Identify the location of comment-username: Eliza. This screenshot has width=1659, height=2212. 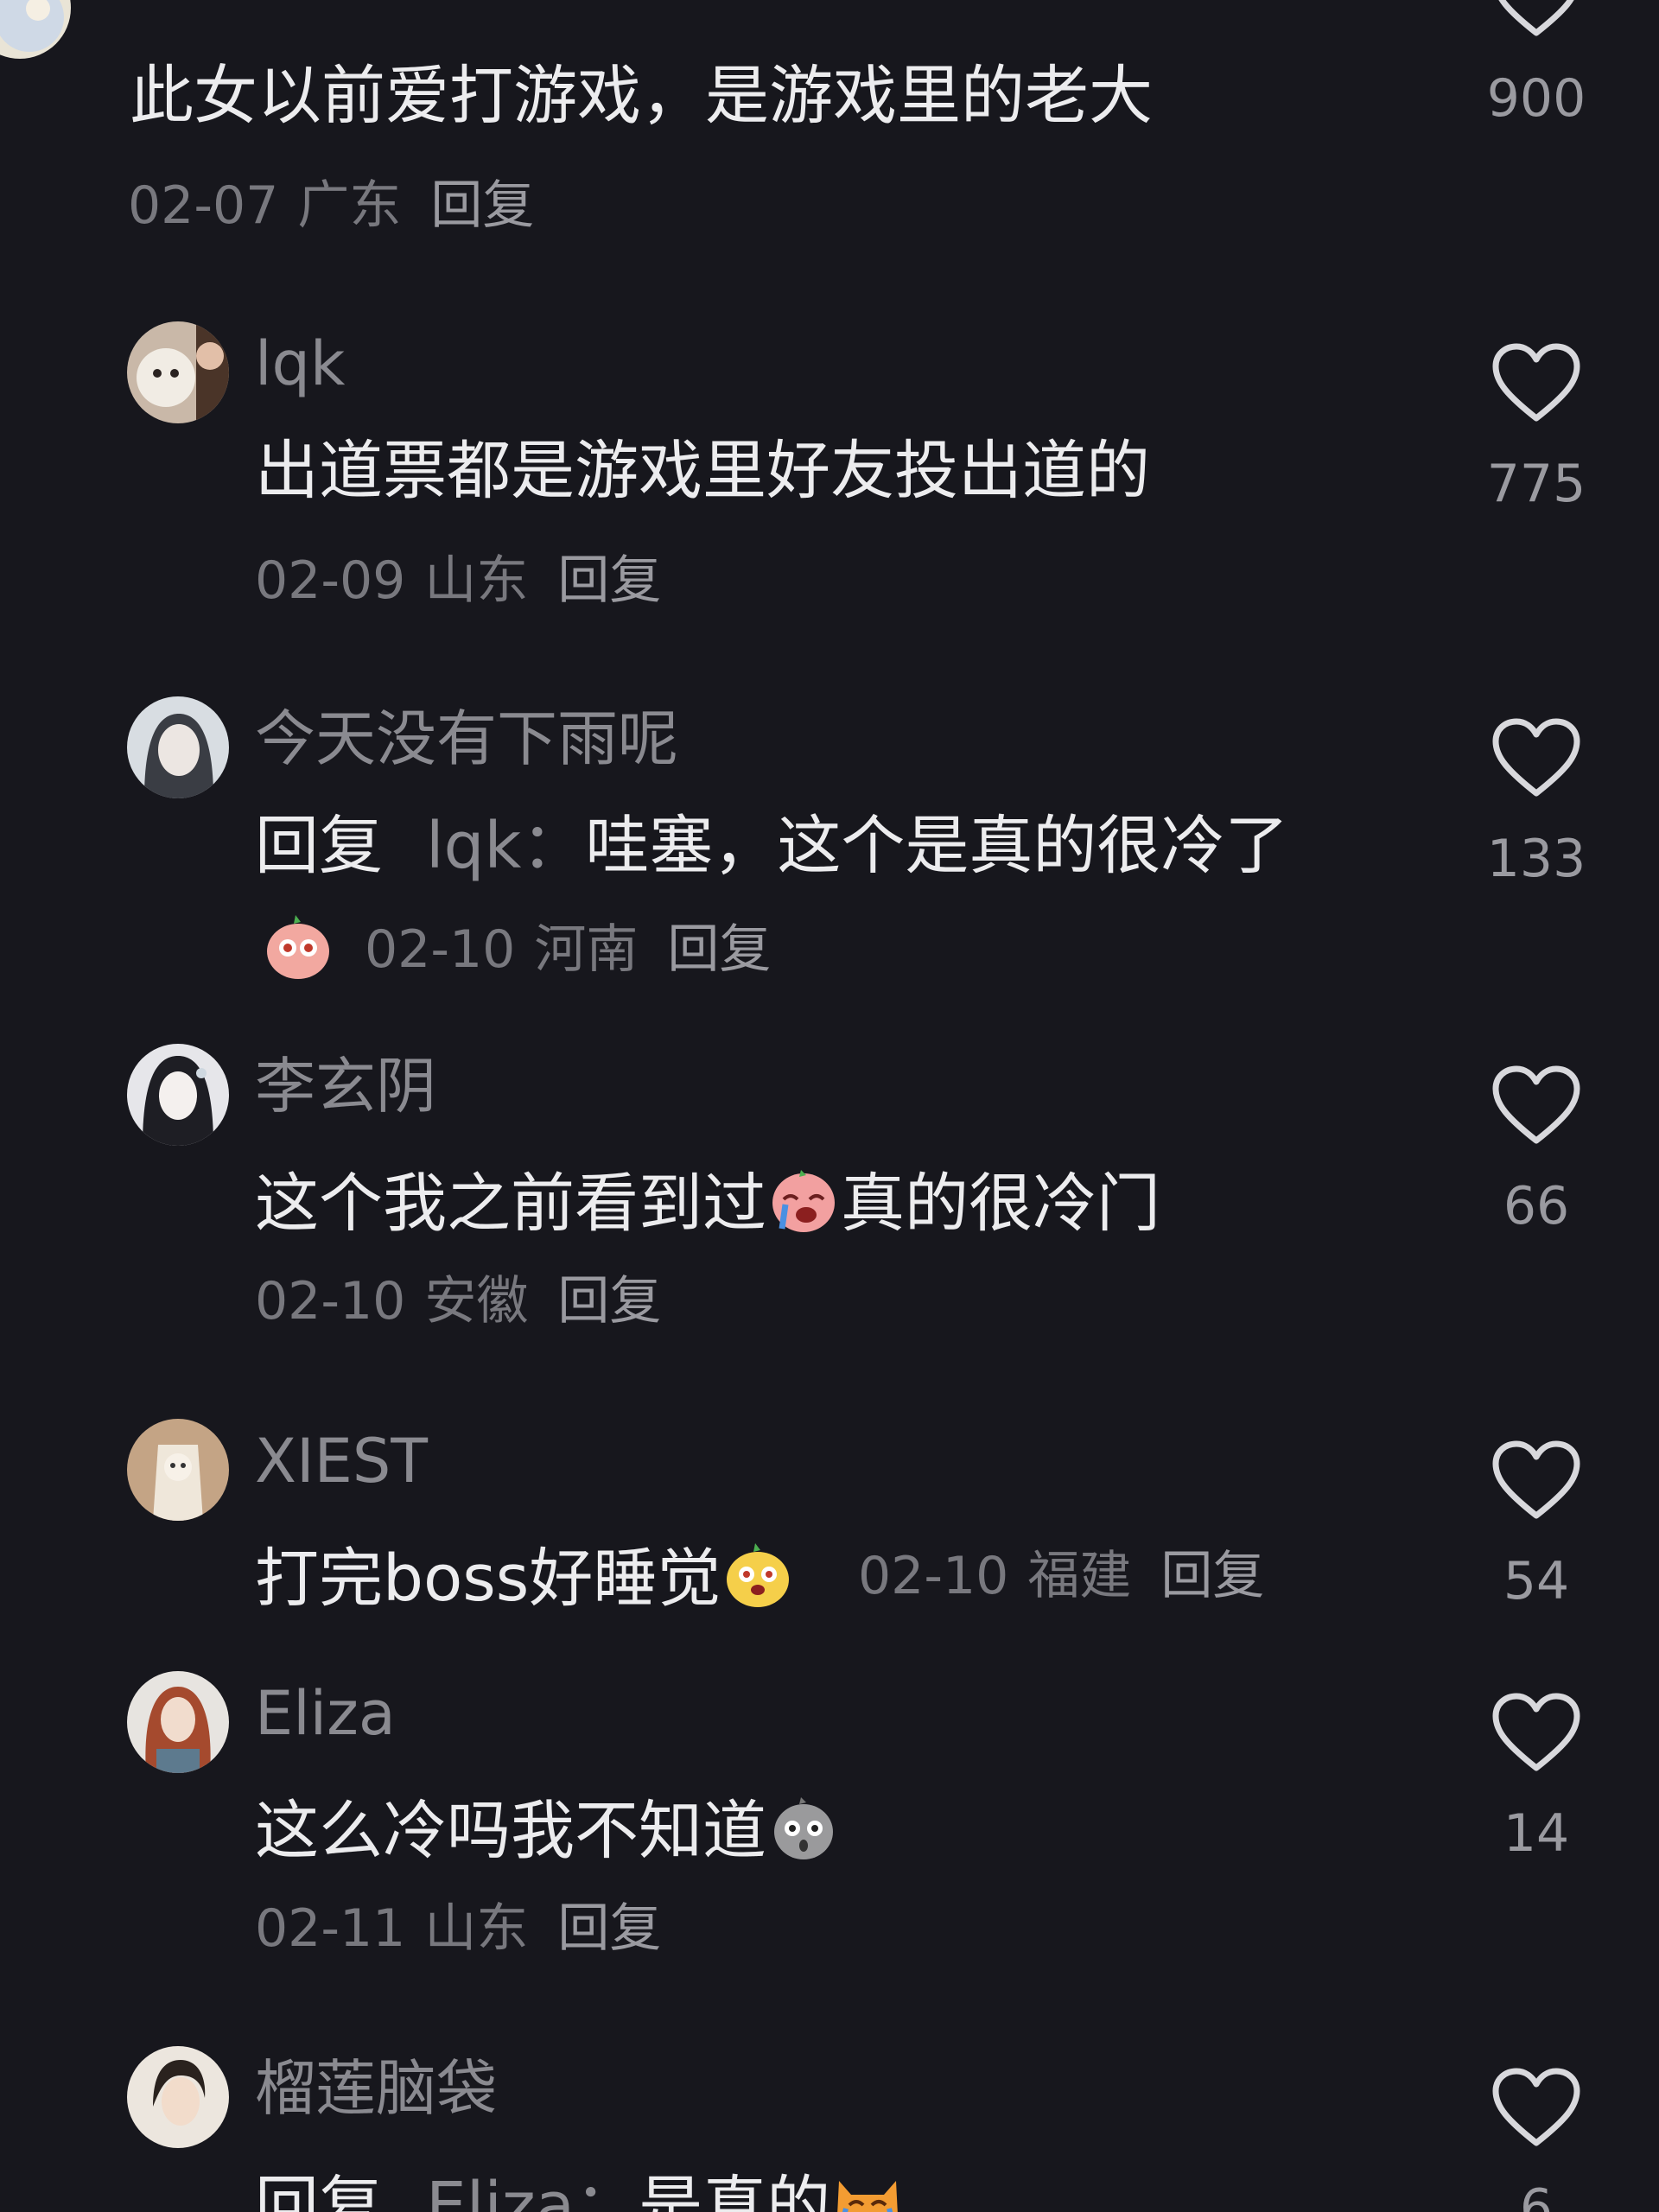
(325, 1713).